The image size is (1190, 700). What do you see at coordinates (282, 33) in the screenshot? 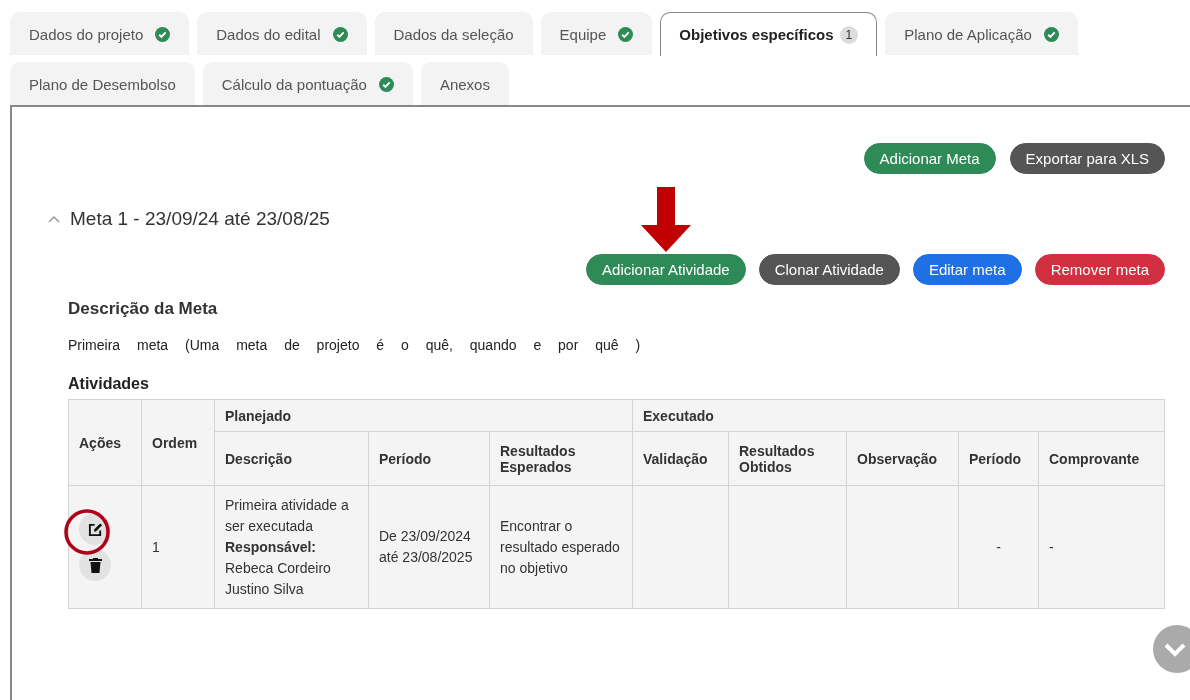
I see `tab: Dados do edital` at bounding box center [282, 33].